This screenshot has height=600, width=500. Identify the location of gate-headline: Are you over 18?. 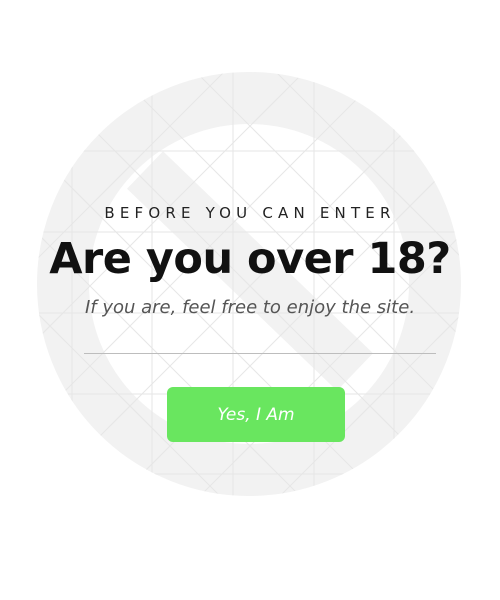
(250, 259).